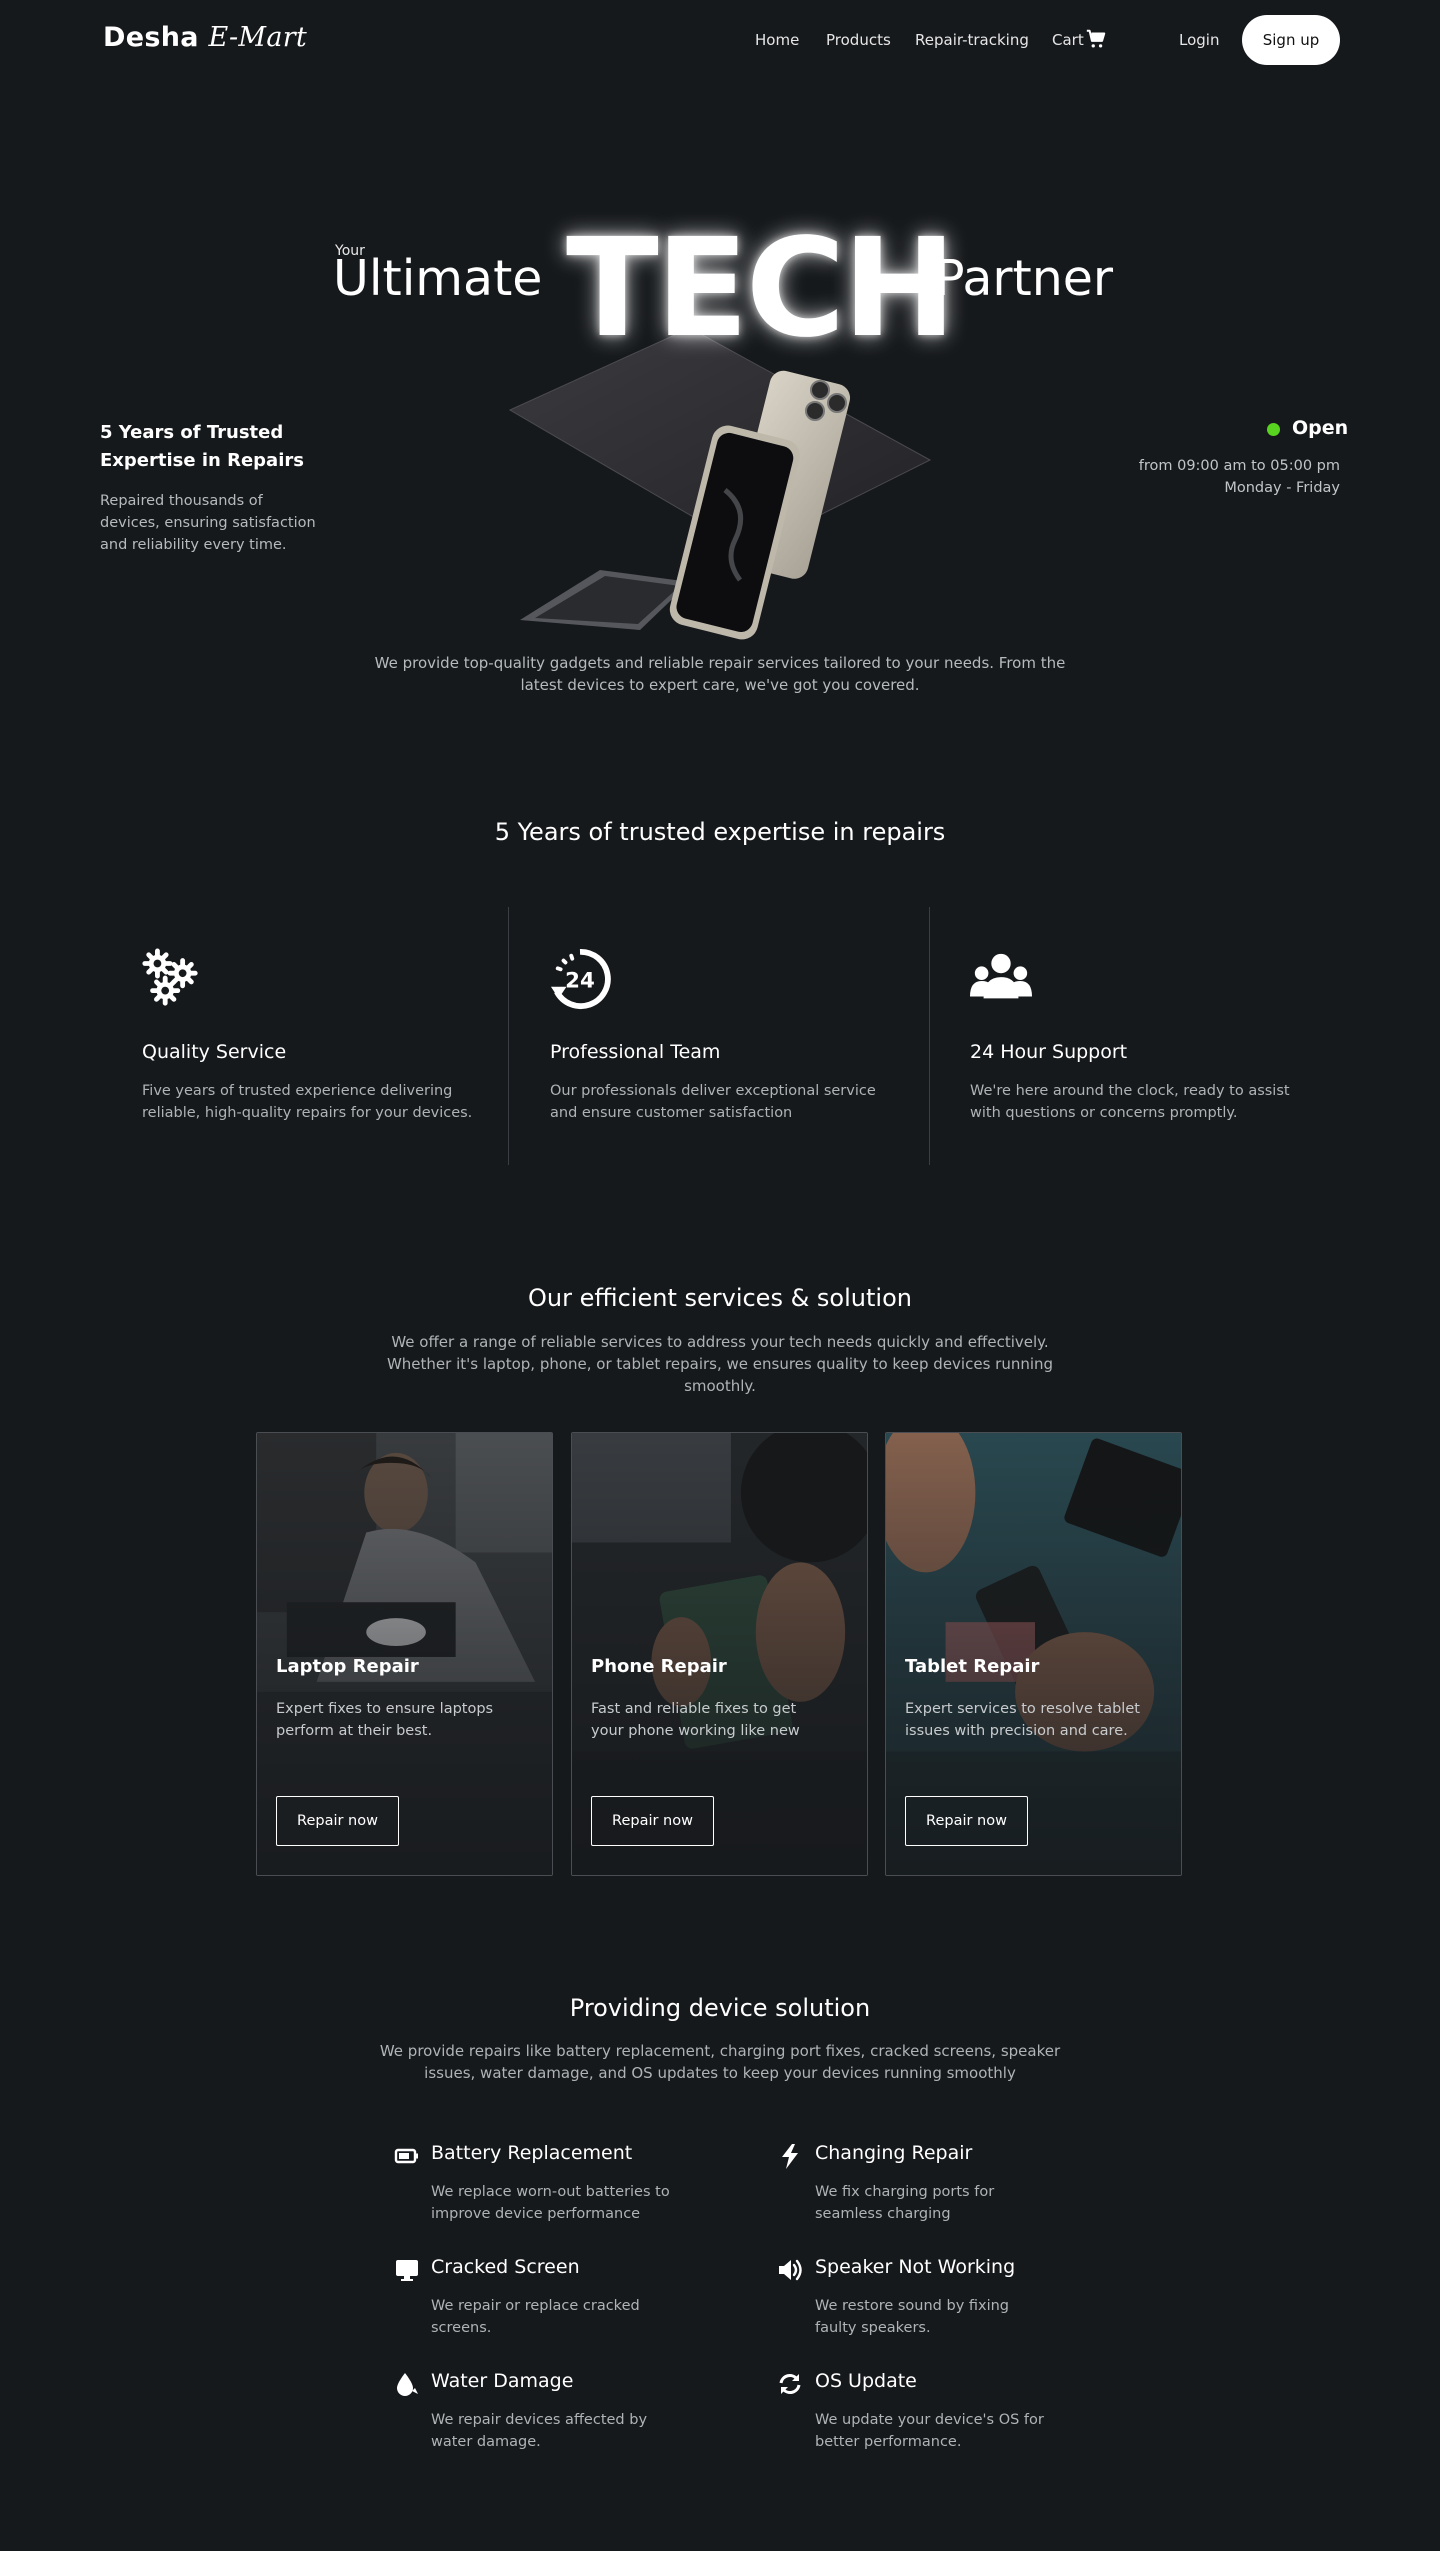 The height and width of the screenshot is (2551, 1440). I want to click on opening-hours-time: from 09:00 am to 05:00 pm, so click(1239, 466).